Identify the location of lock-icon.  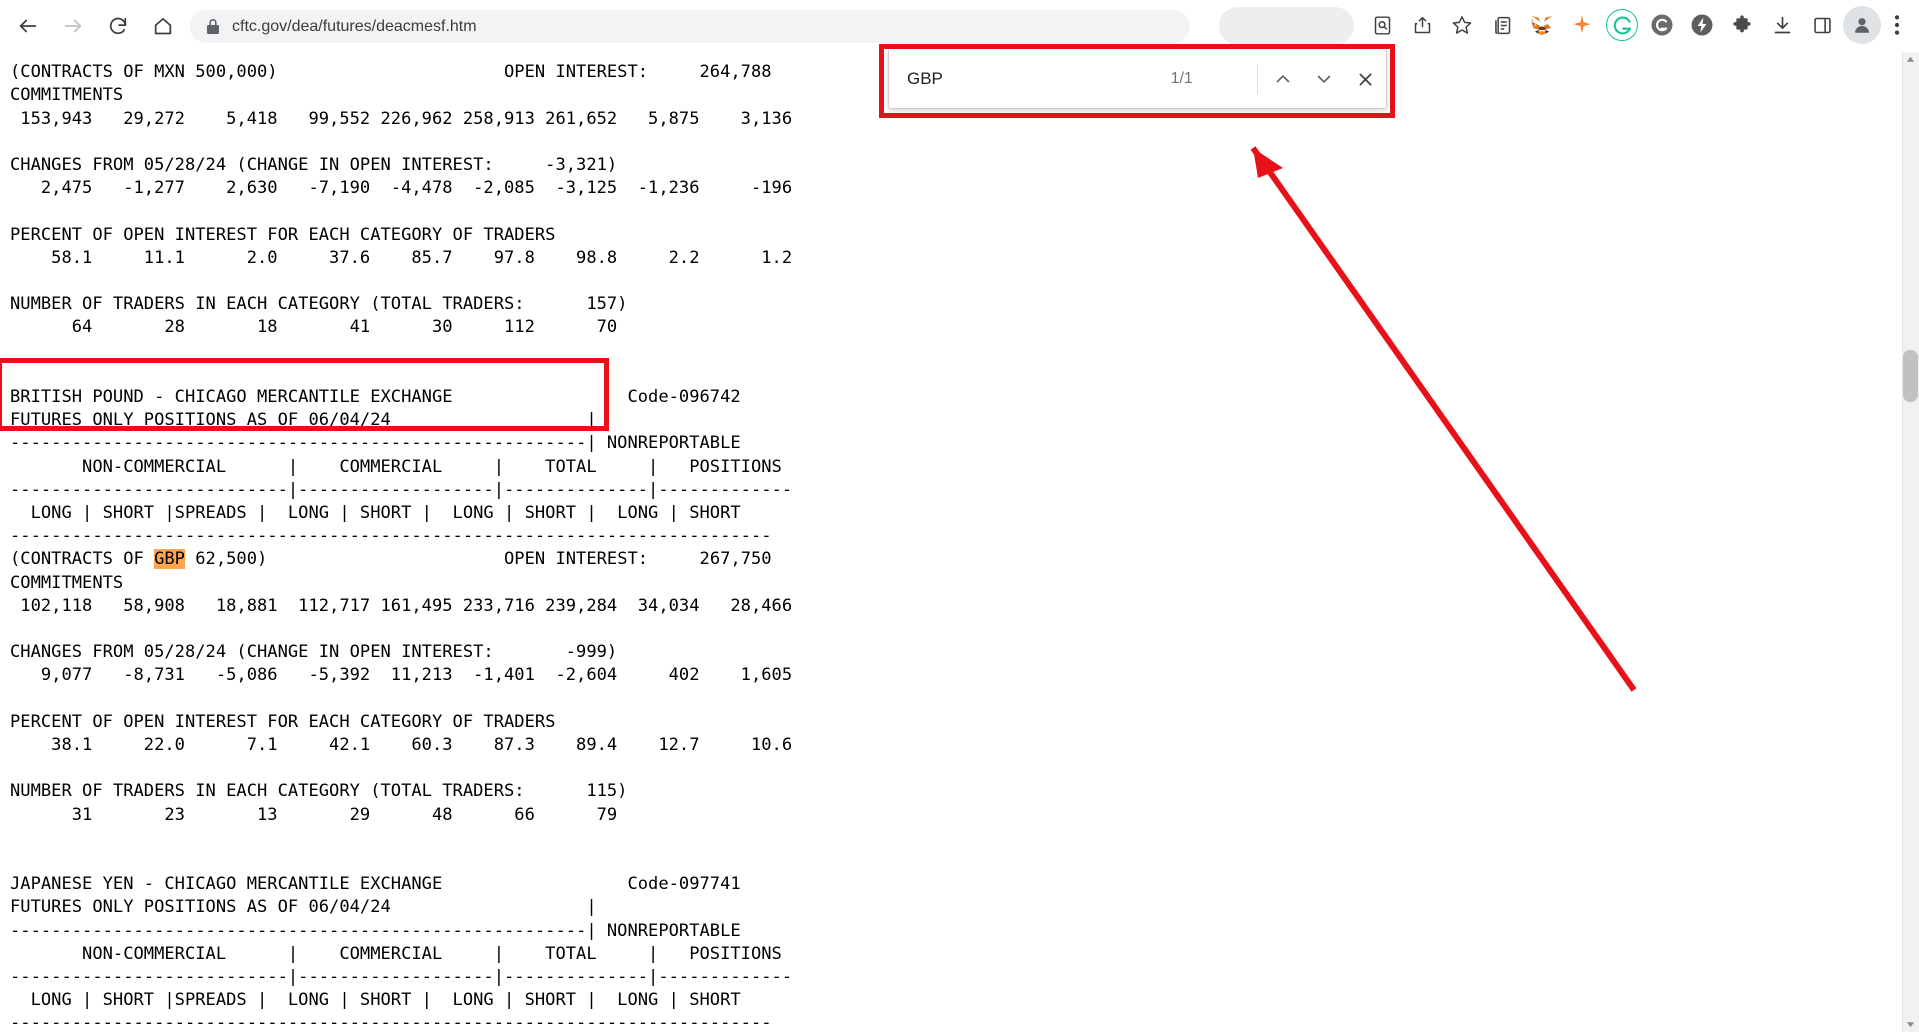
(213, 26).